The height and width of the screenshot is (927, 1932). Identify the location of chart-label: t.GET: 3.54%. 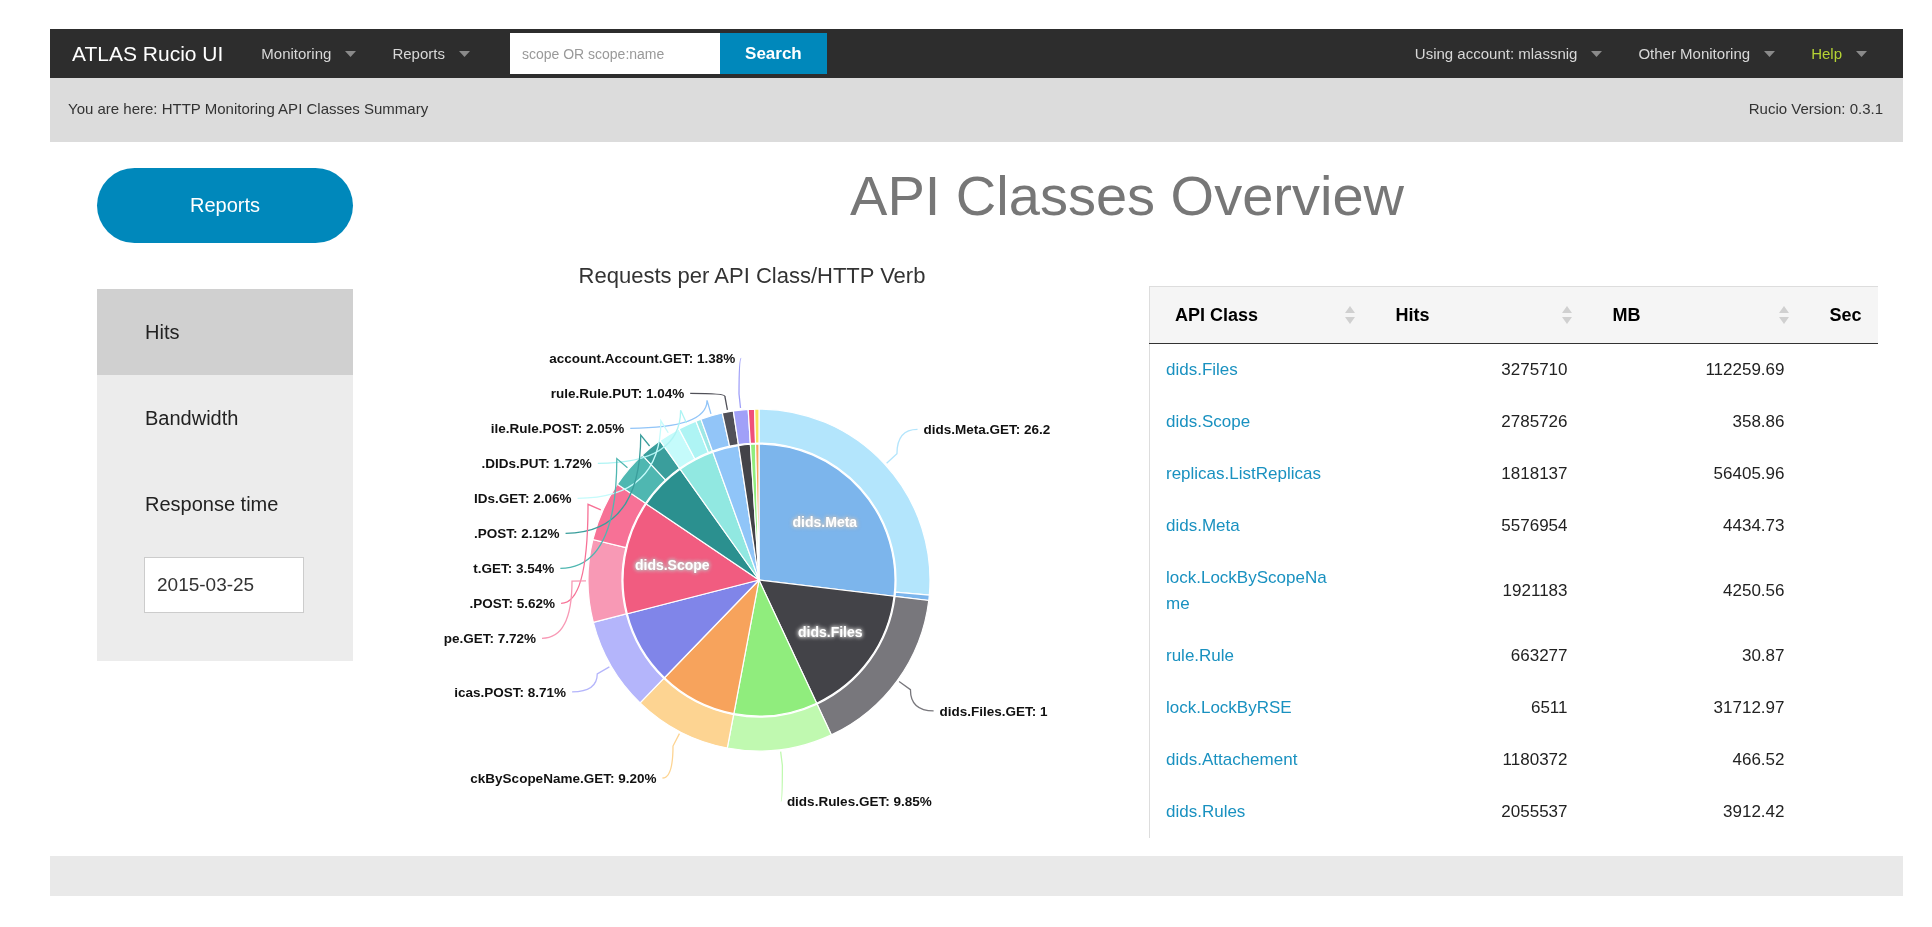
(514, 569).